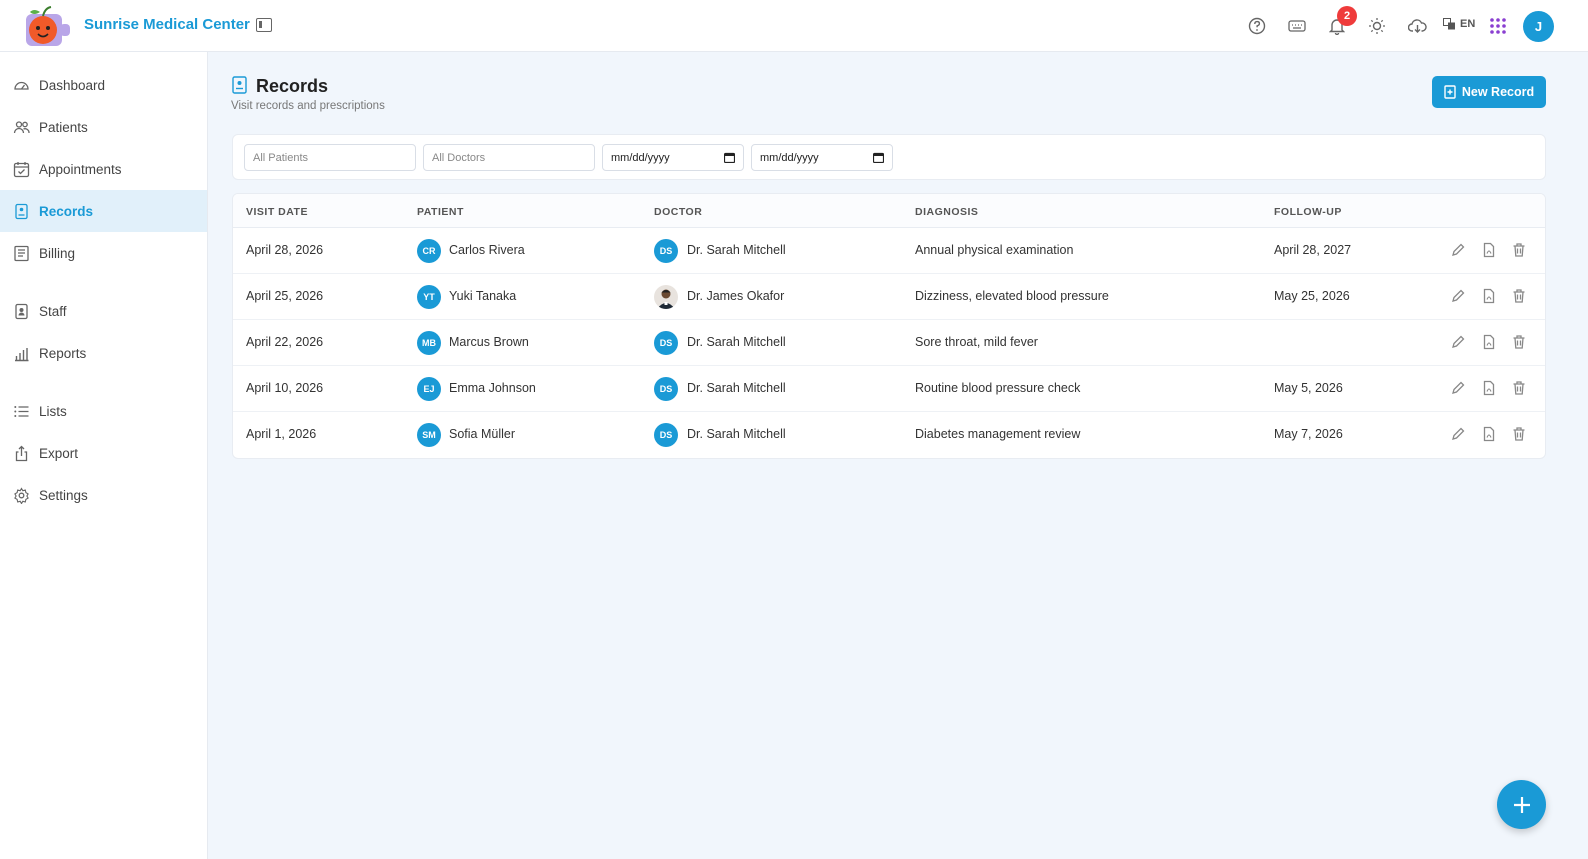 Image resolution: width=1588 pixels, height=859 pixels. Describe the element at coordinates (640, 157) in the screenshot. I see `date-from-value: mm/dd/yyyy` at that location.